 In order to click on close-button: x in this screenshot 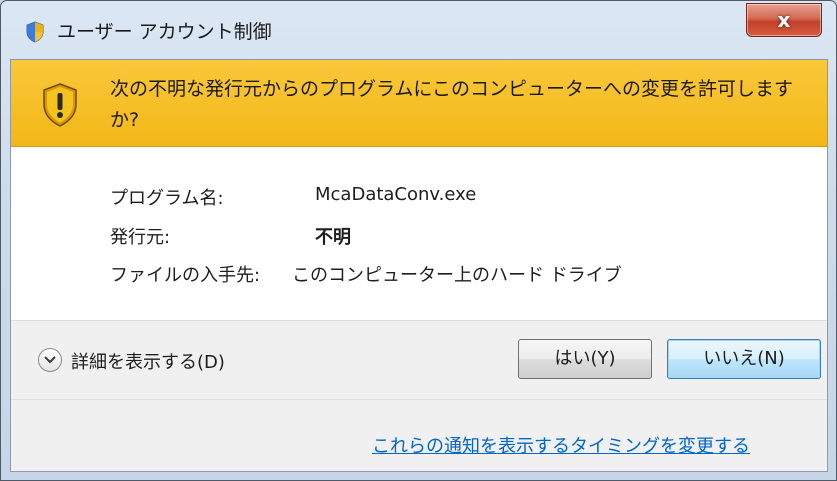, I will do `click(784, 20)`.